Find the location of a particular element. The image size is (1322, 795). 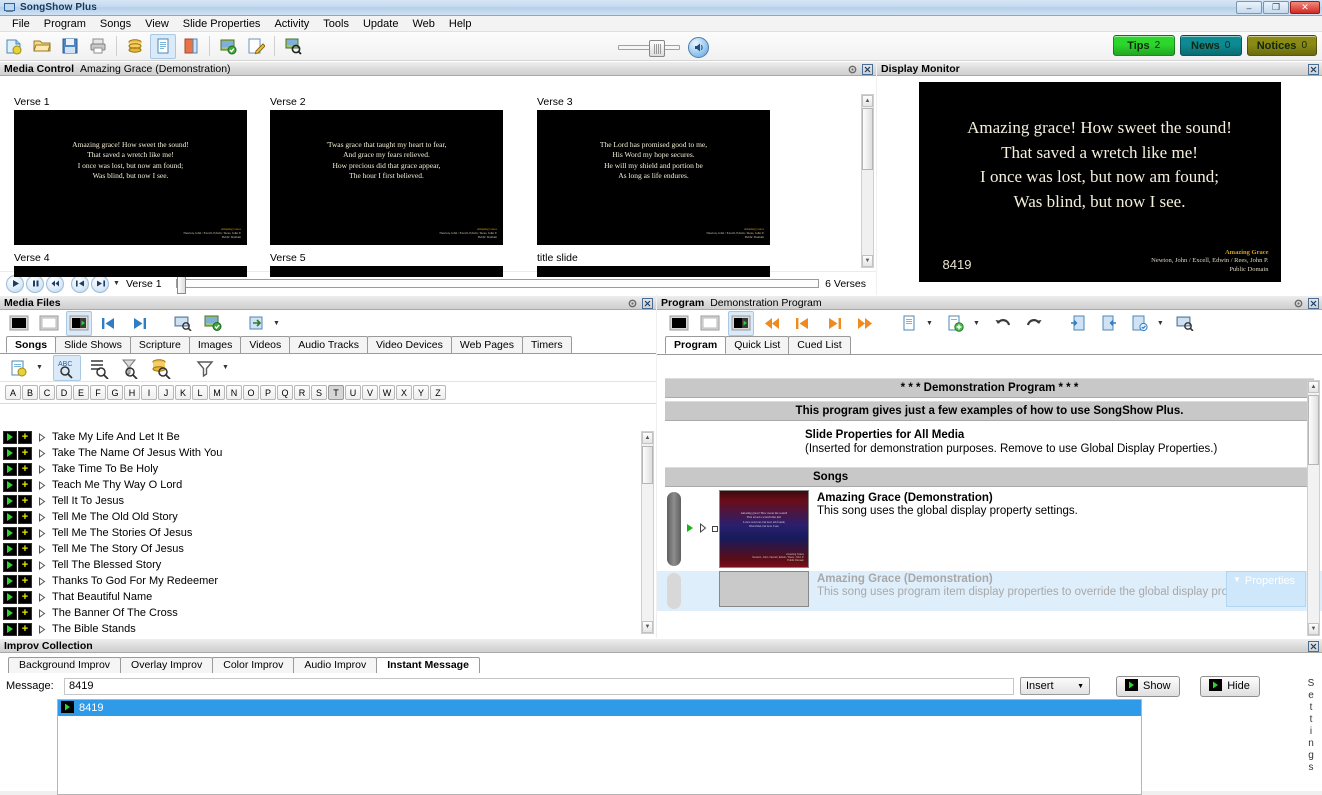

alpha-button-G: G is located at coordinates (115, 392).